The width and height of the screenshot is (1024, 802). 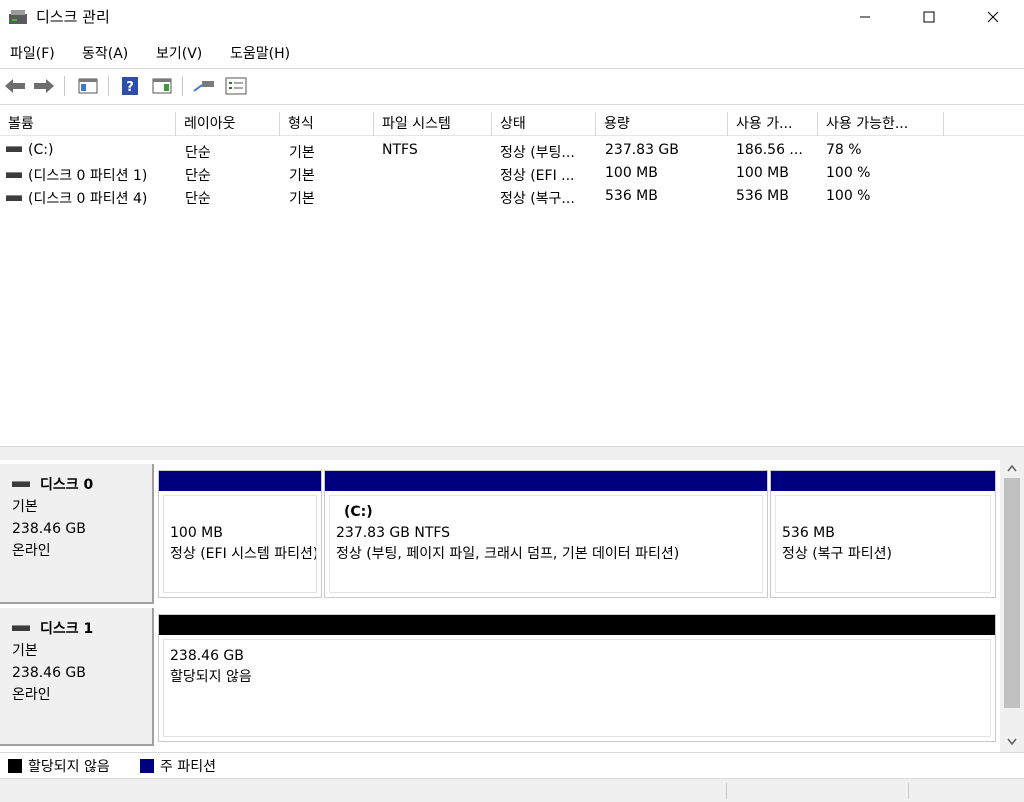 I want to click on connect-button, so click(x=204, y=86).